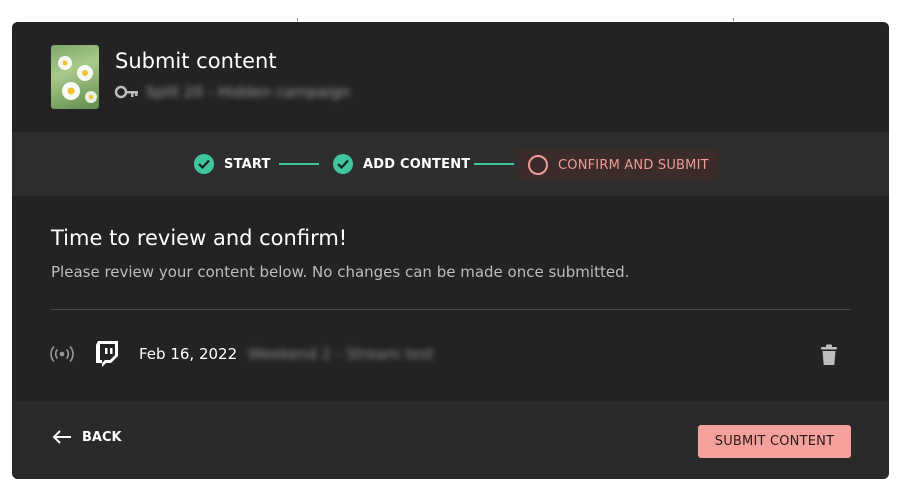 The image size is (921, 493). What do you see at coordinates (451, 309) in the screenshot?
I see `divider` at bounding box center [451, 309].